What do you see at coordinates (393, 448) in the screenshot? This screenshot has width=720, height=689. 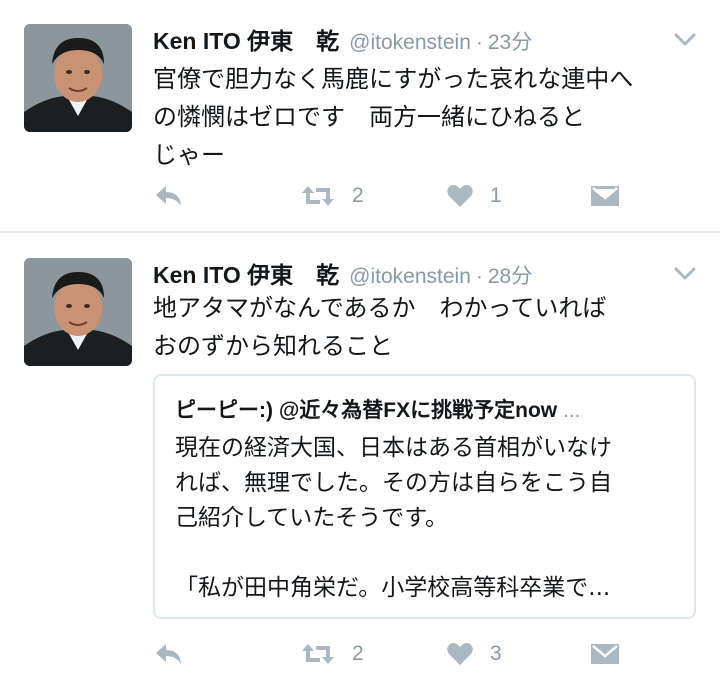 I see `quoted-text-line: 現在の経済大国、日本はある首相がいなけ` at bounding box center [393, 448].